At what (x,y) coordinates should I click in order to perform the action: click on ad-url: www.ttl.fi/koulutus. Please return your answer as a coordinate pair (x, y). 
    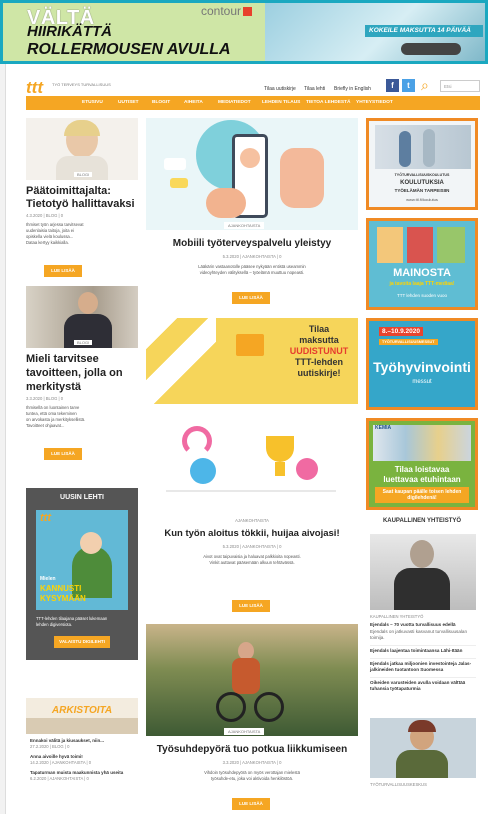
    Looking at the image, I should click on (422, 199).